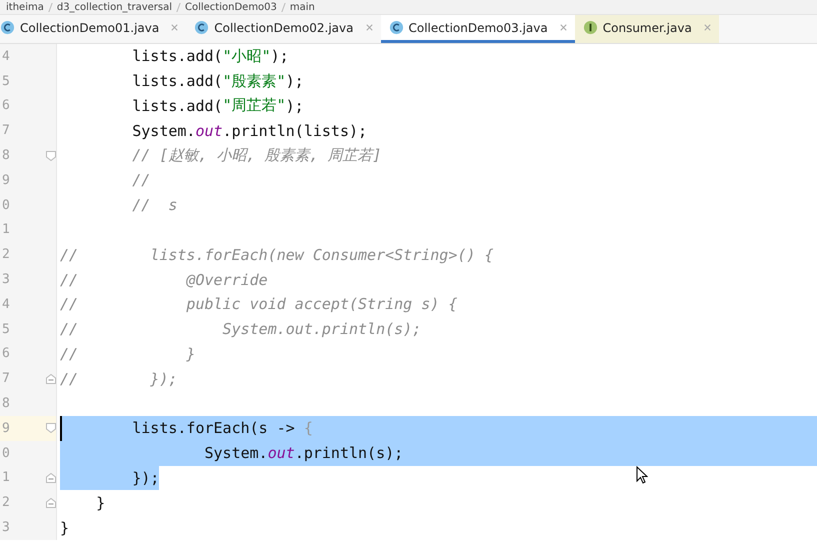  What do you see at coordinates (259, 305) in the screenshot?
I see `code-line: // public void accept(String s) {` at bounding box center [259, 305].